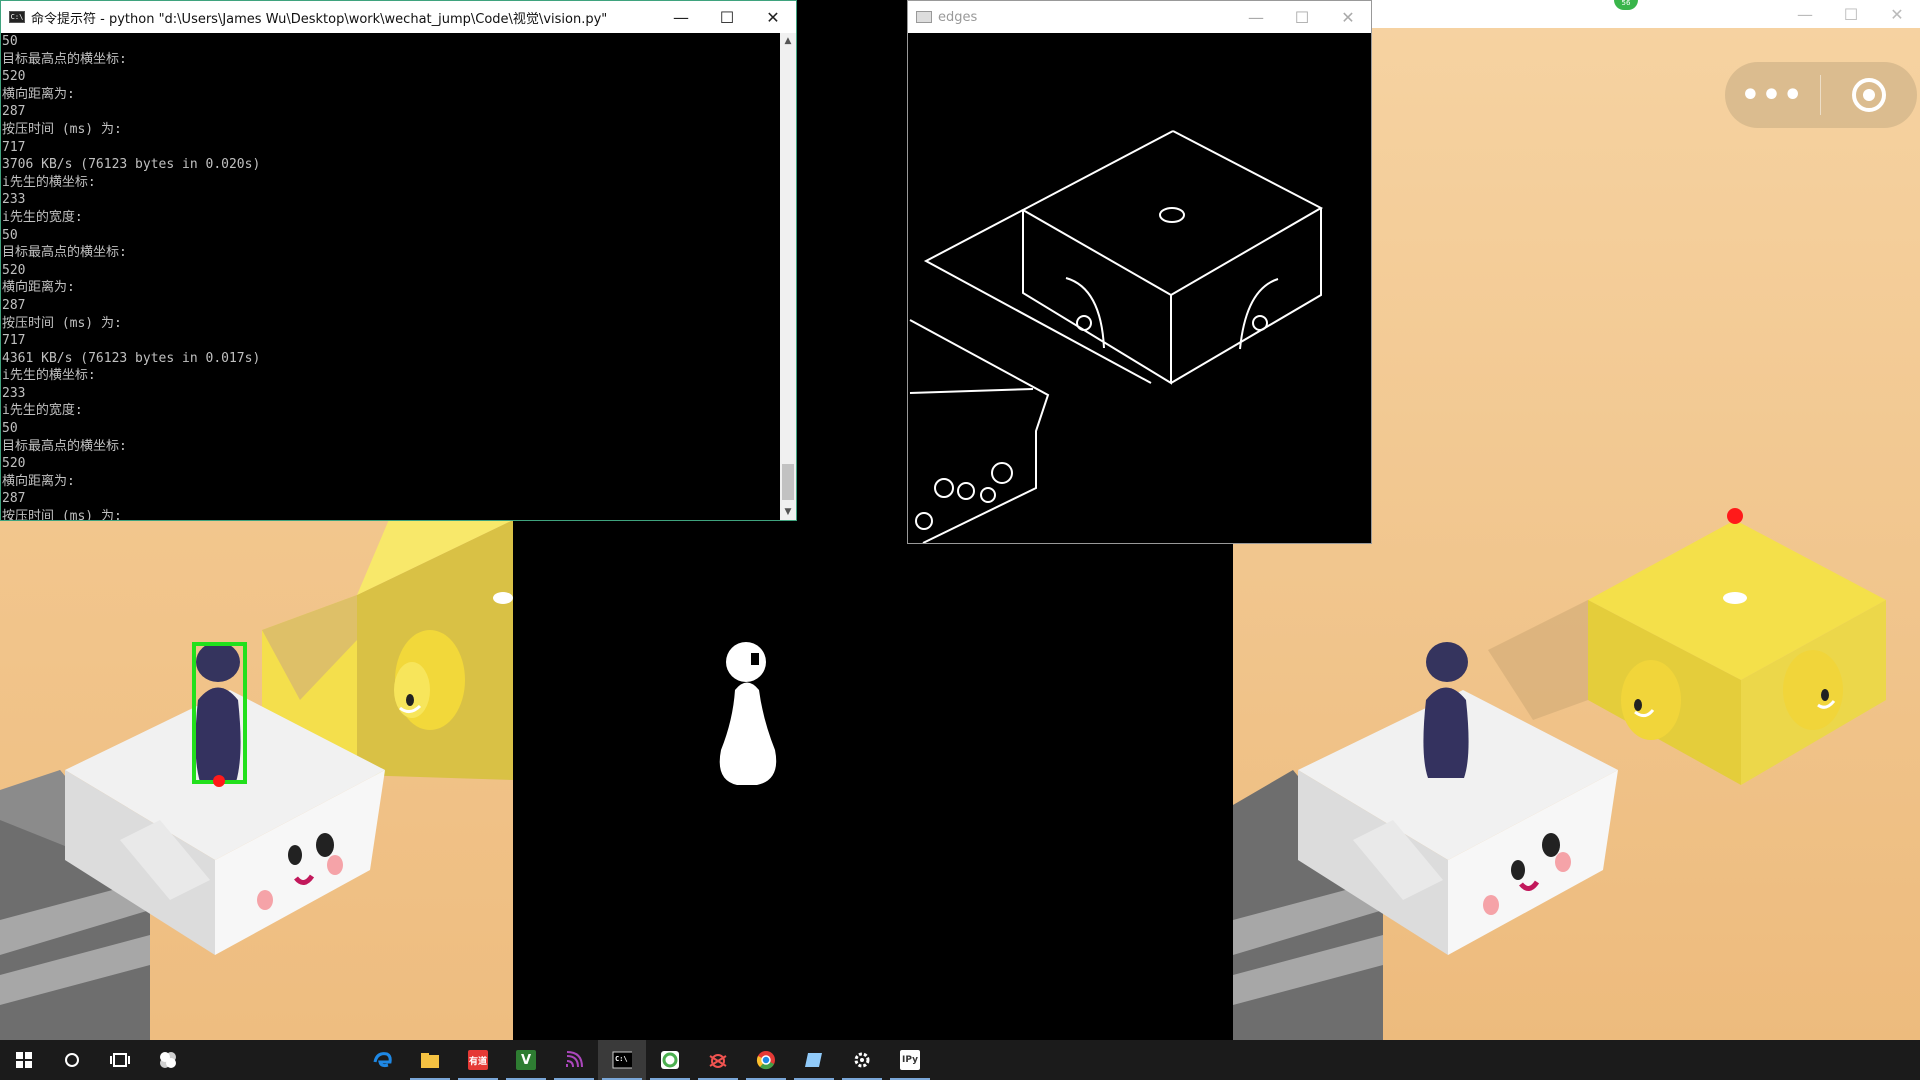  I want to click on youdao-app: 有道, so click(478, 1060).